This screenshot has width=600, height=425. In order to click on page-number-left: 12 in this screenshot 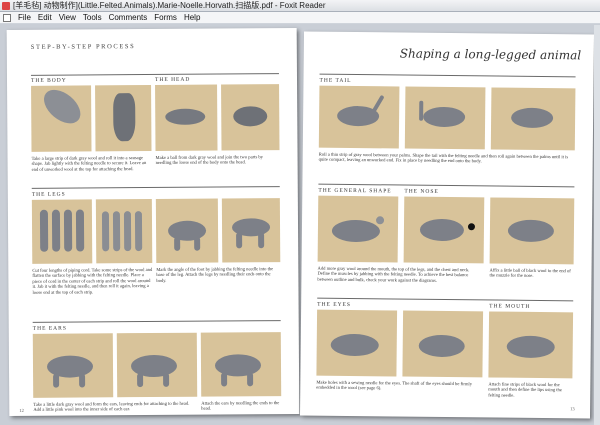, I will do `click(21, 410)`.